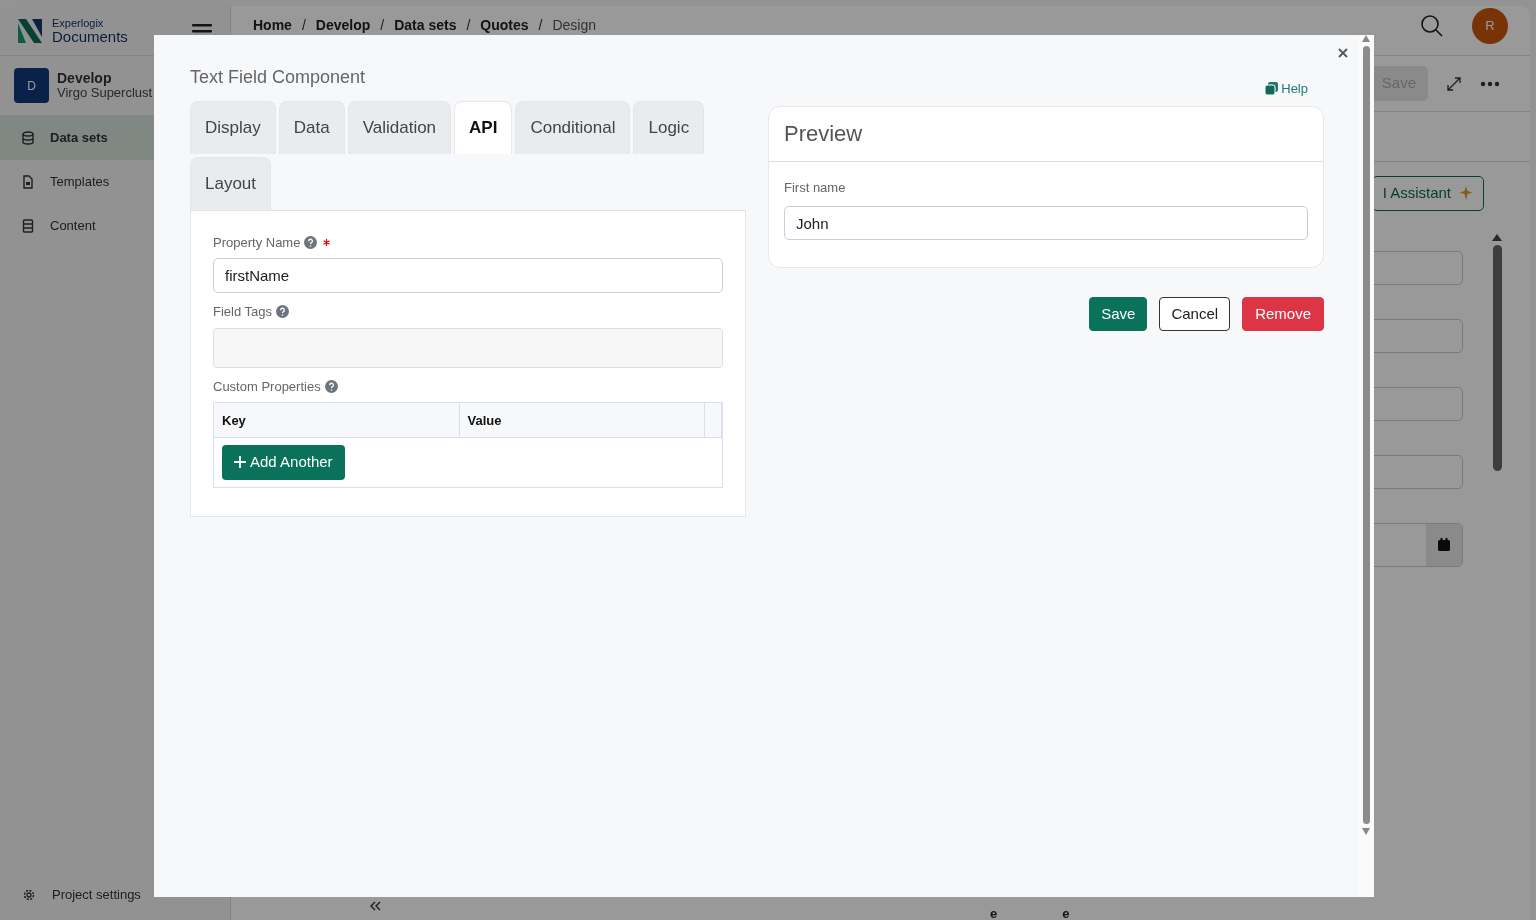 This screenshot has width=1536, height=920. What do you see at coordinates (29, 895) in the screenshot?
I see `gear-icon` at bounding box center [29, 895].